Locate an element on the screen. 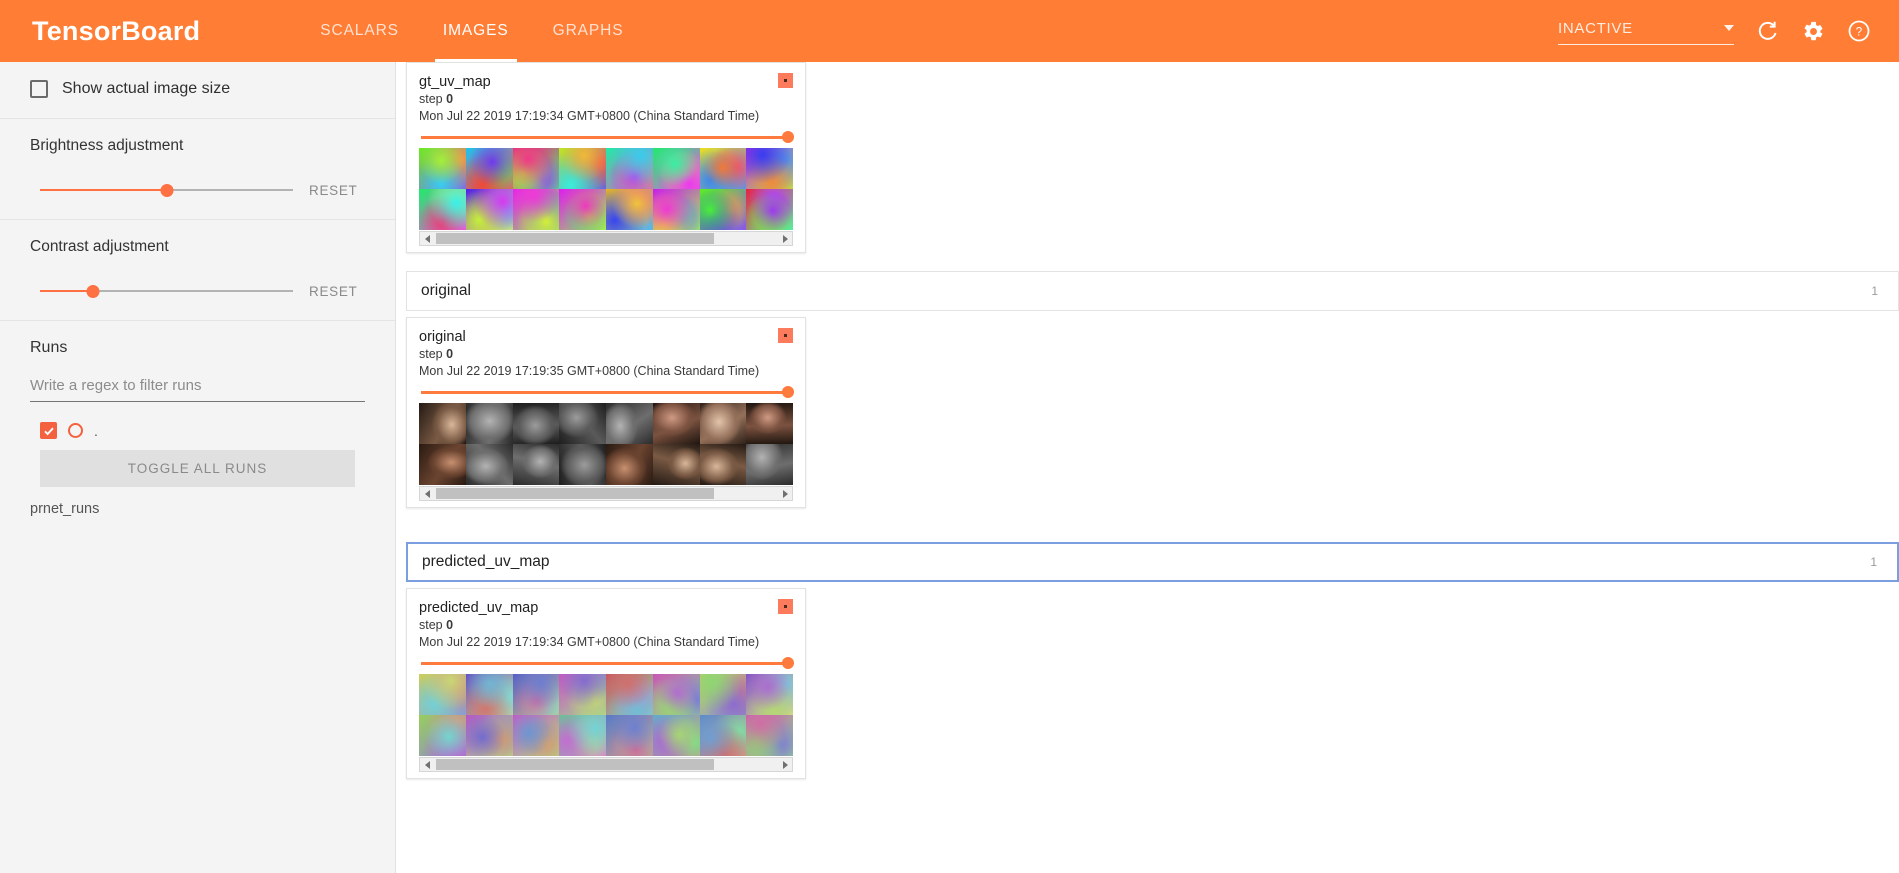 This screenshot has width=1899, height=873. gear-icon is located at coordinates (1813, 31).